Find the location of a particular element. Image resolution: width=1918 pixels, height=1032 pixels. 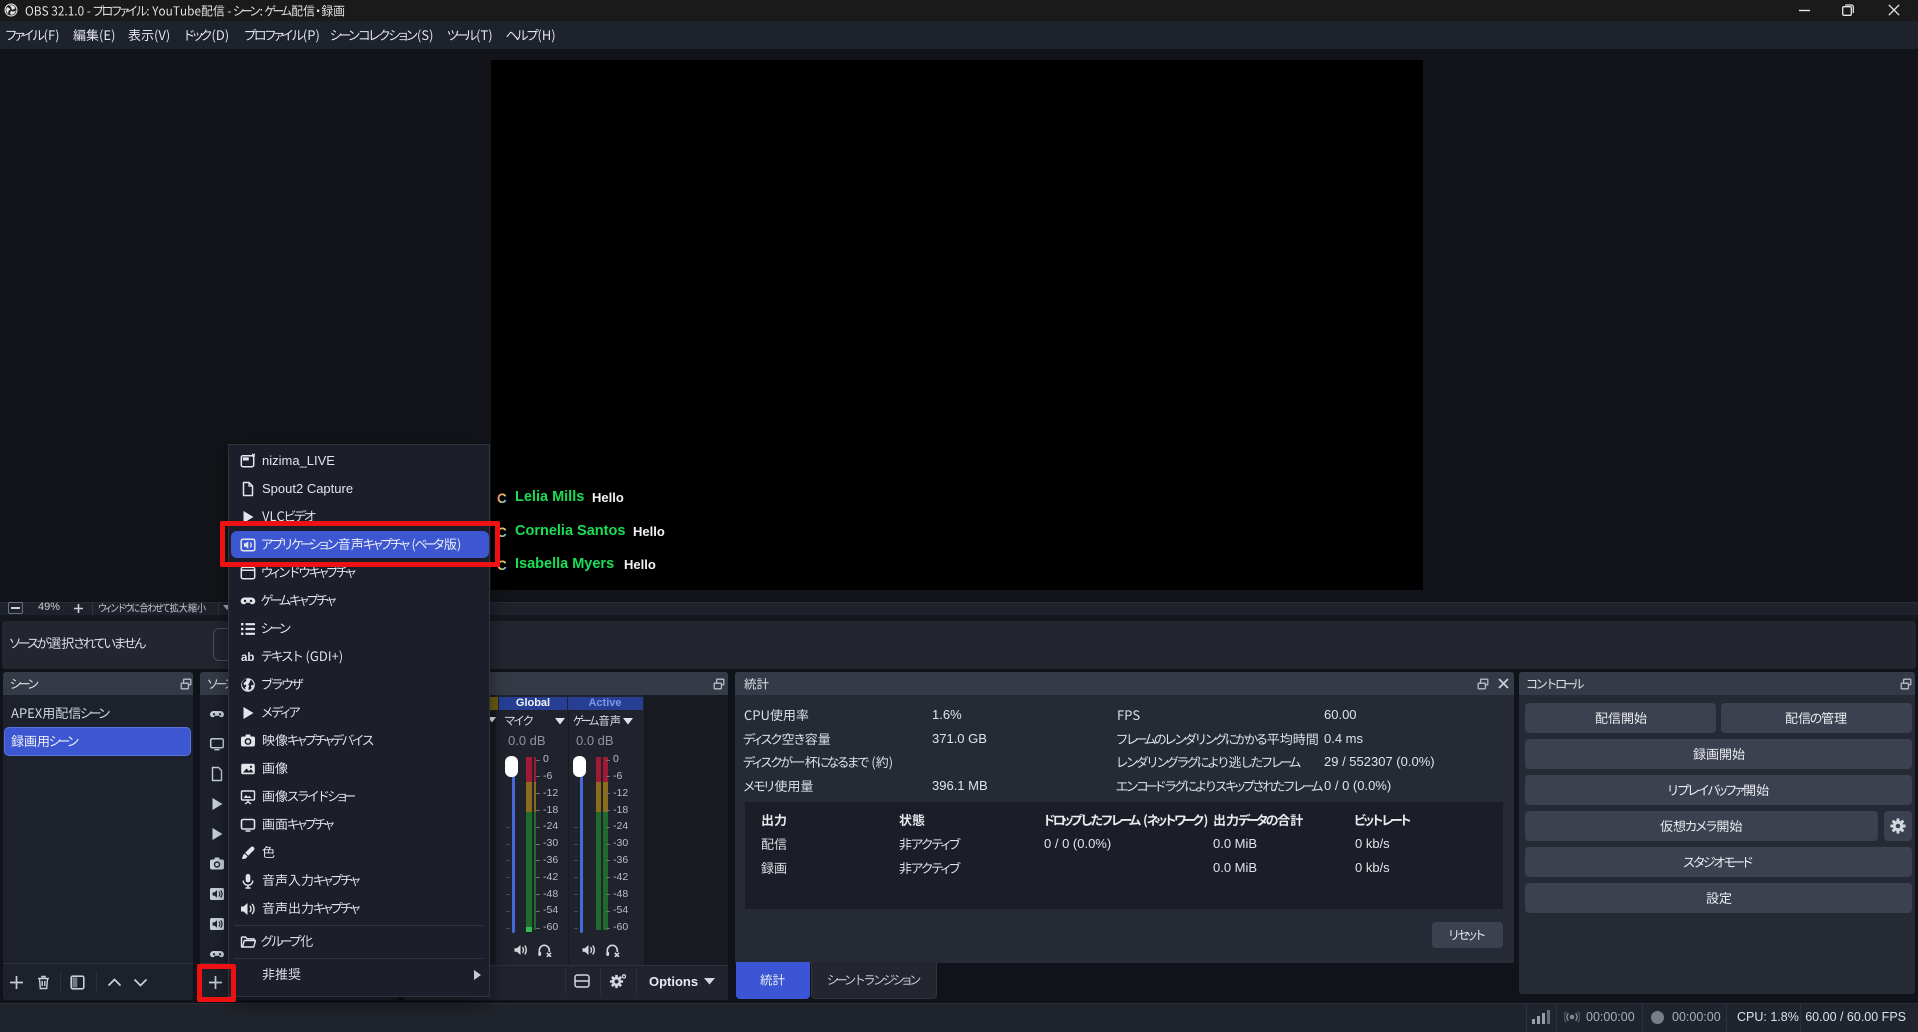

svg-text: ab is located at coordinates (247, 658).